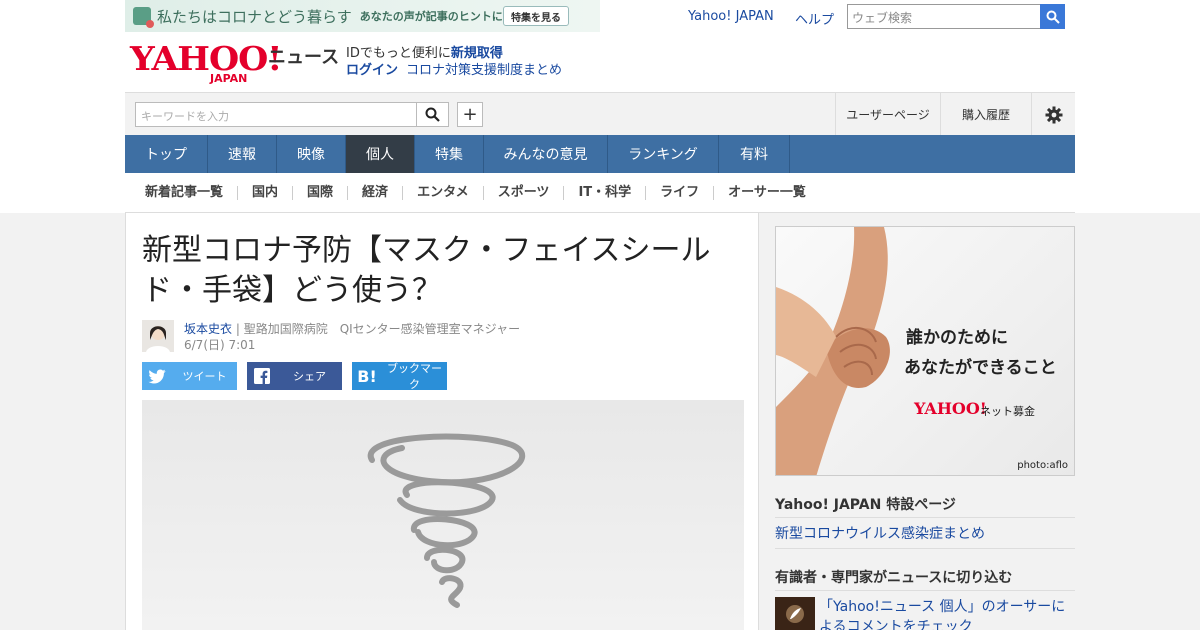 The image size is (1200, 630). Describe the element at coordinates (319, 192) in the screenshot. I see `subnav-international: 国際` at that location.